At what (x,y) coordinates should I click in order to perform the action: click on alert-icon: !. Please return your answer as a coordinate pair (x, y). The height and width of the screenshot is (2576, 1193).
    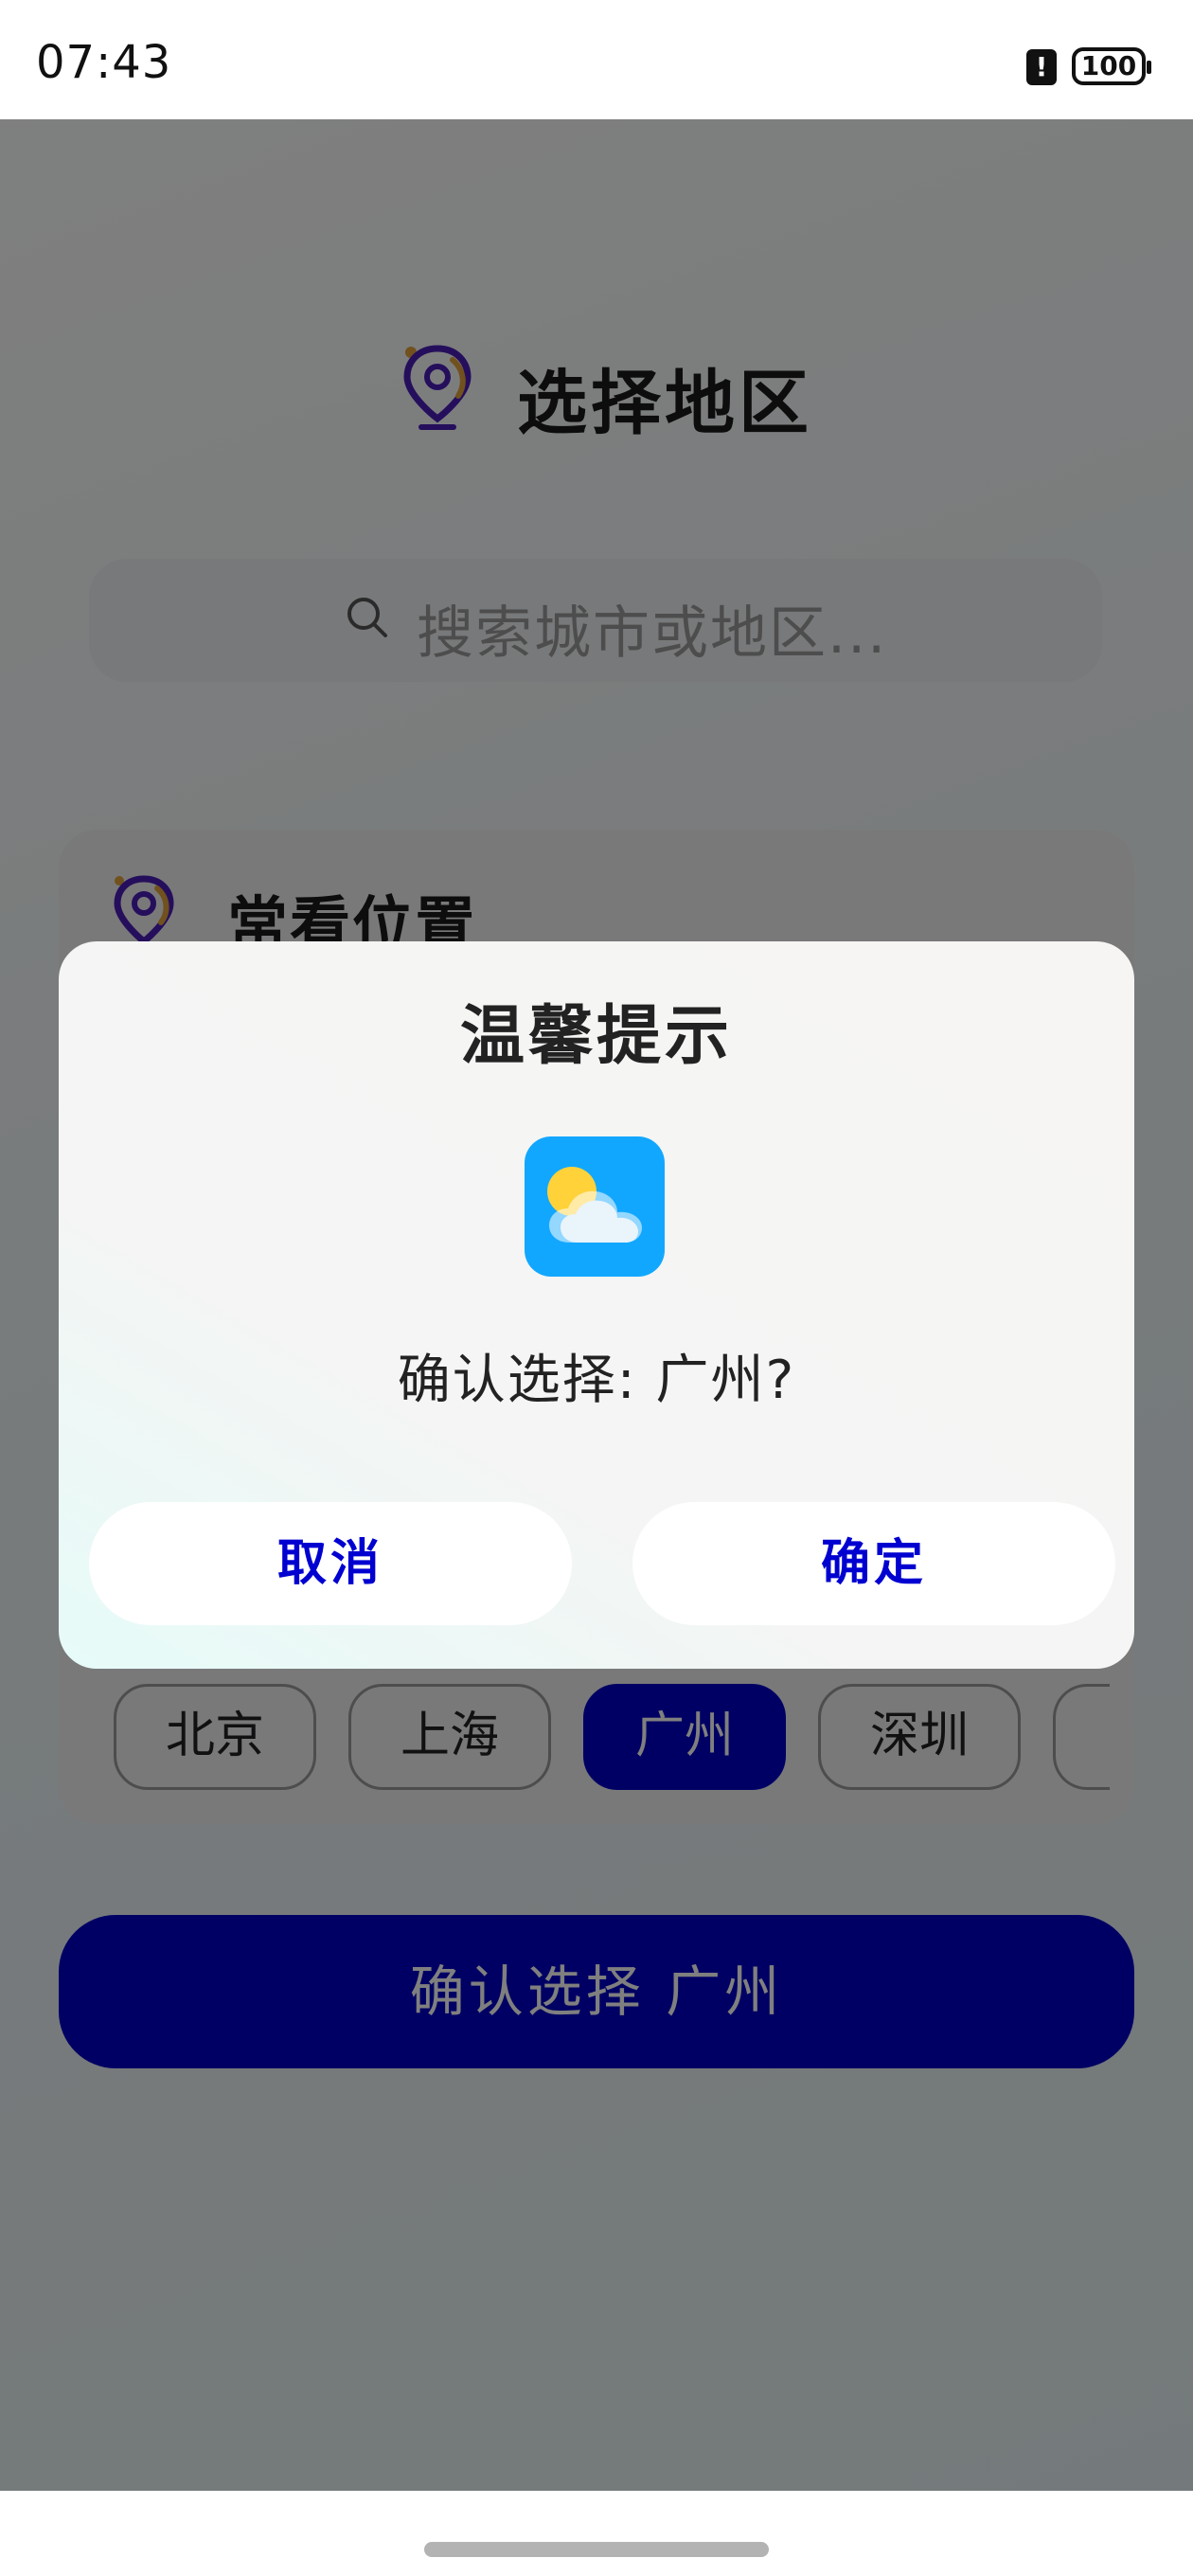
    Looking at the image, I should click on (1041, 67).